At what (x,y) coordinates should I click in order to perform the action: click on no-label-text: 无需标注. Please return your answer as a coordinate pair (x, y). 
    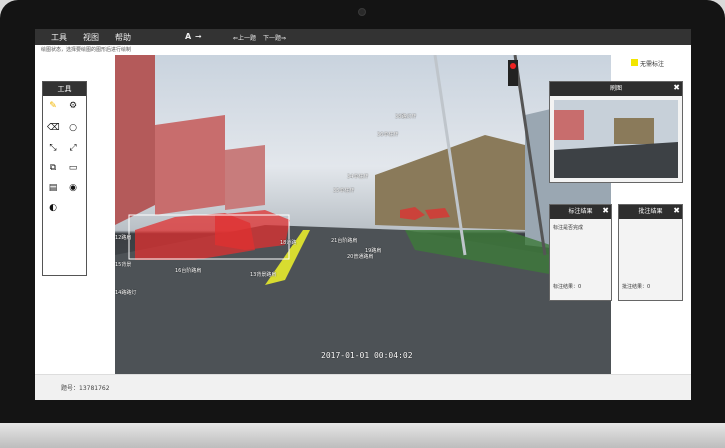
    Looking at the image, I should click on (652, 64).